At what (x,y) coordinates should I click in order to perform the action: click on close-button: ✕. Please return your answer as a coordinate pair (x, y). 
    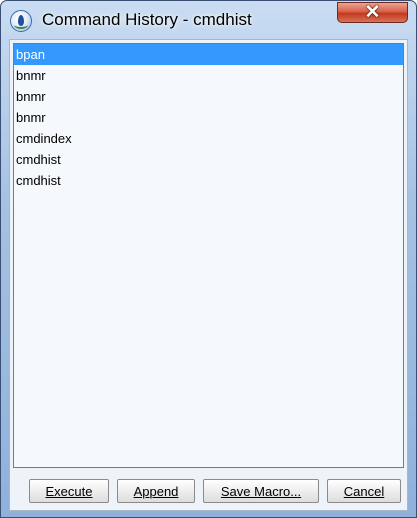
    Looking at the image, I should click on (372, 12).